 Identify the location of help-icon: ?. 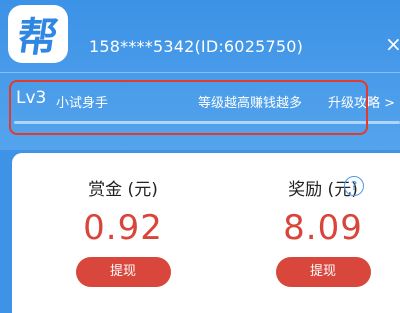
(354, 186).